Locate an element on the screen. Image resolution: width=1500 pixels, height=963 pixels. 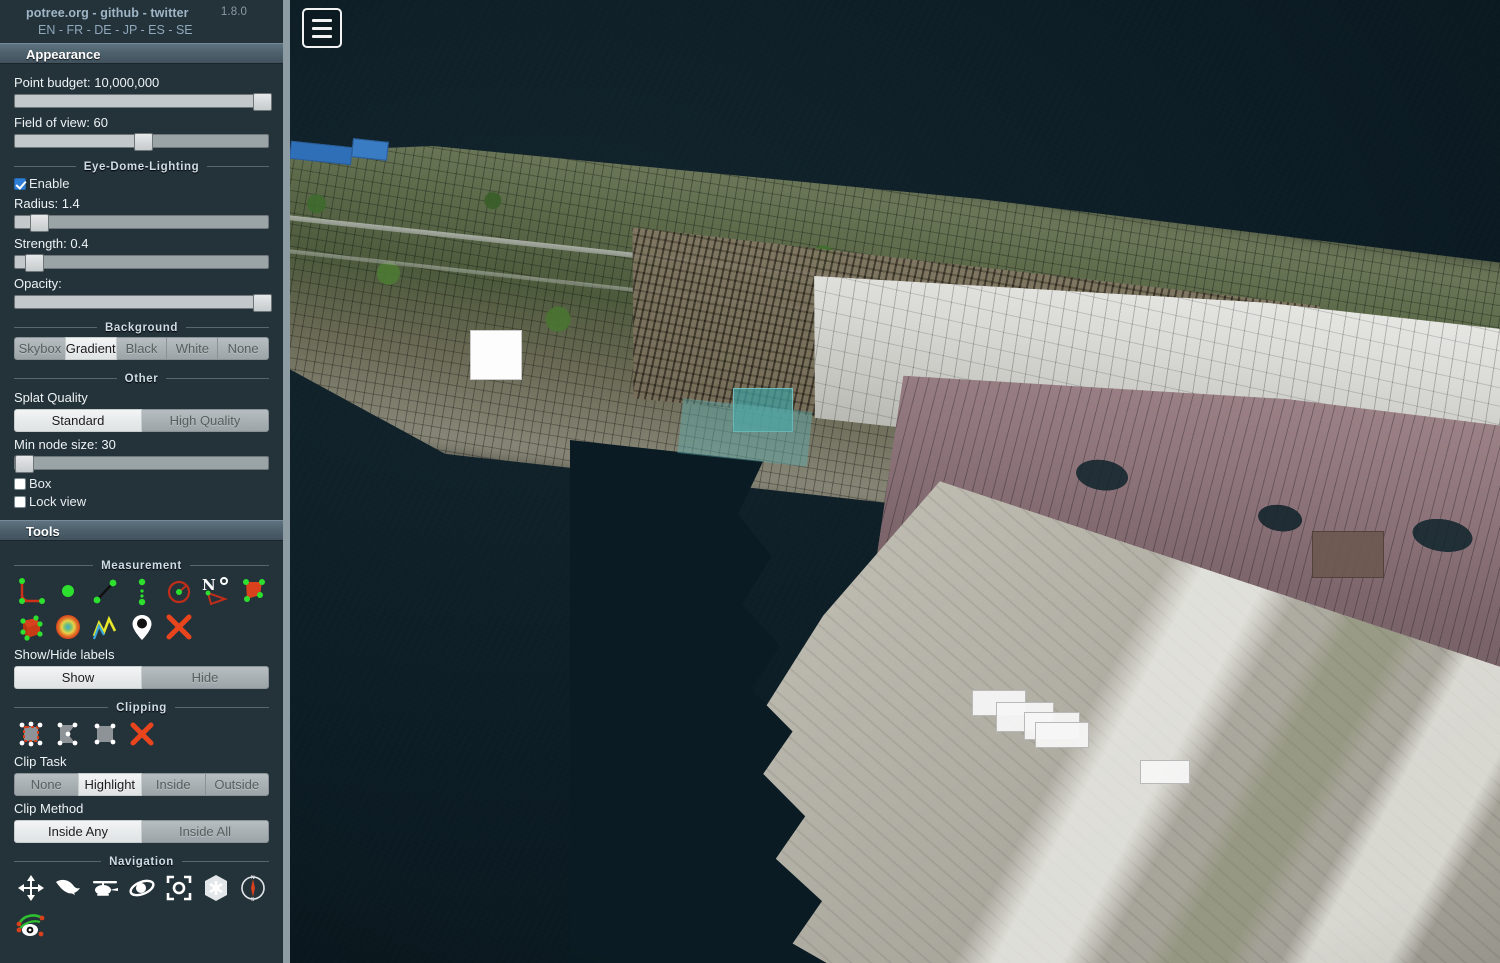
labels-hide-button: Hide is located at coordinates (205, 677).